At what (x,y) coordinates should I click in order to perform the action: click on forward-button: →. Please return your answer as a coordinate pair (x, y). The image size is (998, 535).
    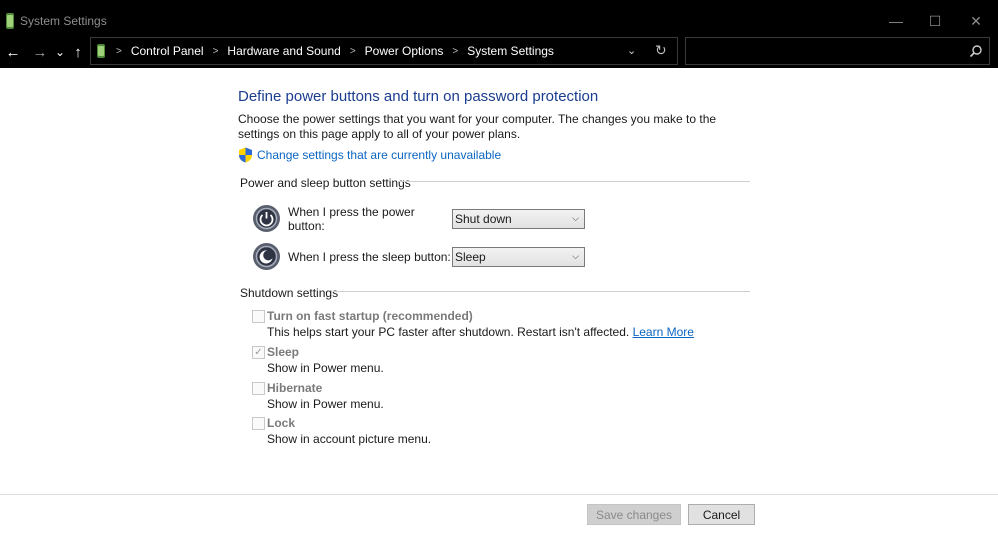
    Looking at the image, I should click on (40, 52).